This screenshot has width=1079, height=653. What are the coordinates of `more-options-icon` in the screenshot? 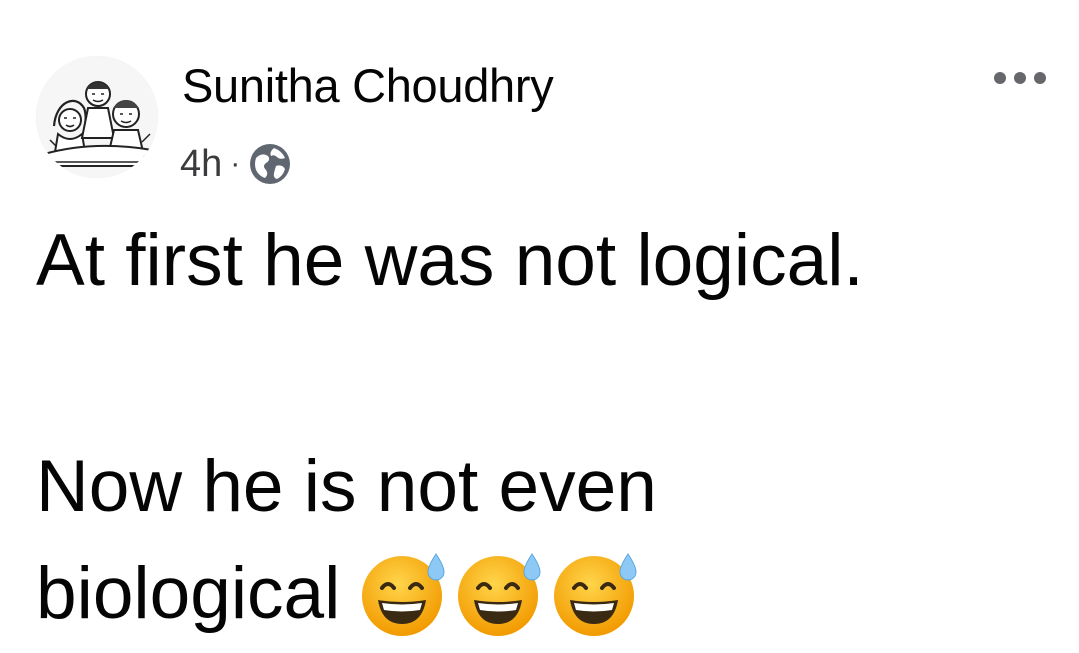 It's located at (1020, 78).